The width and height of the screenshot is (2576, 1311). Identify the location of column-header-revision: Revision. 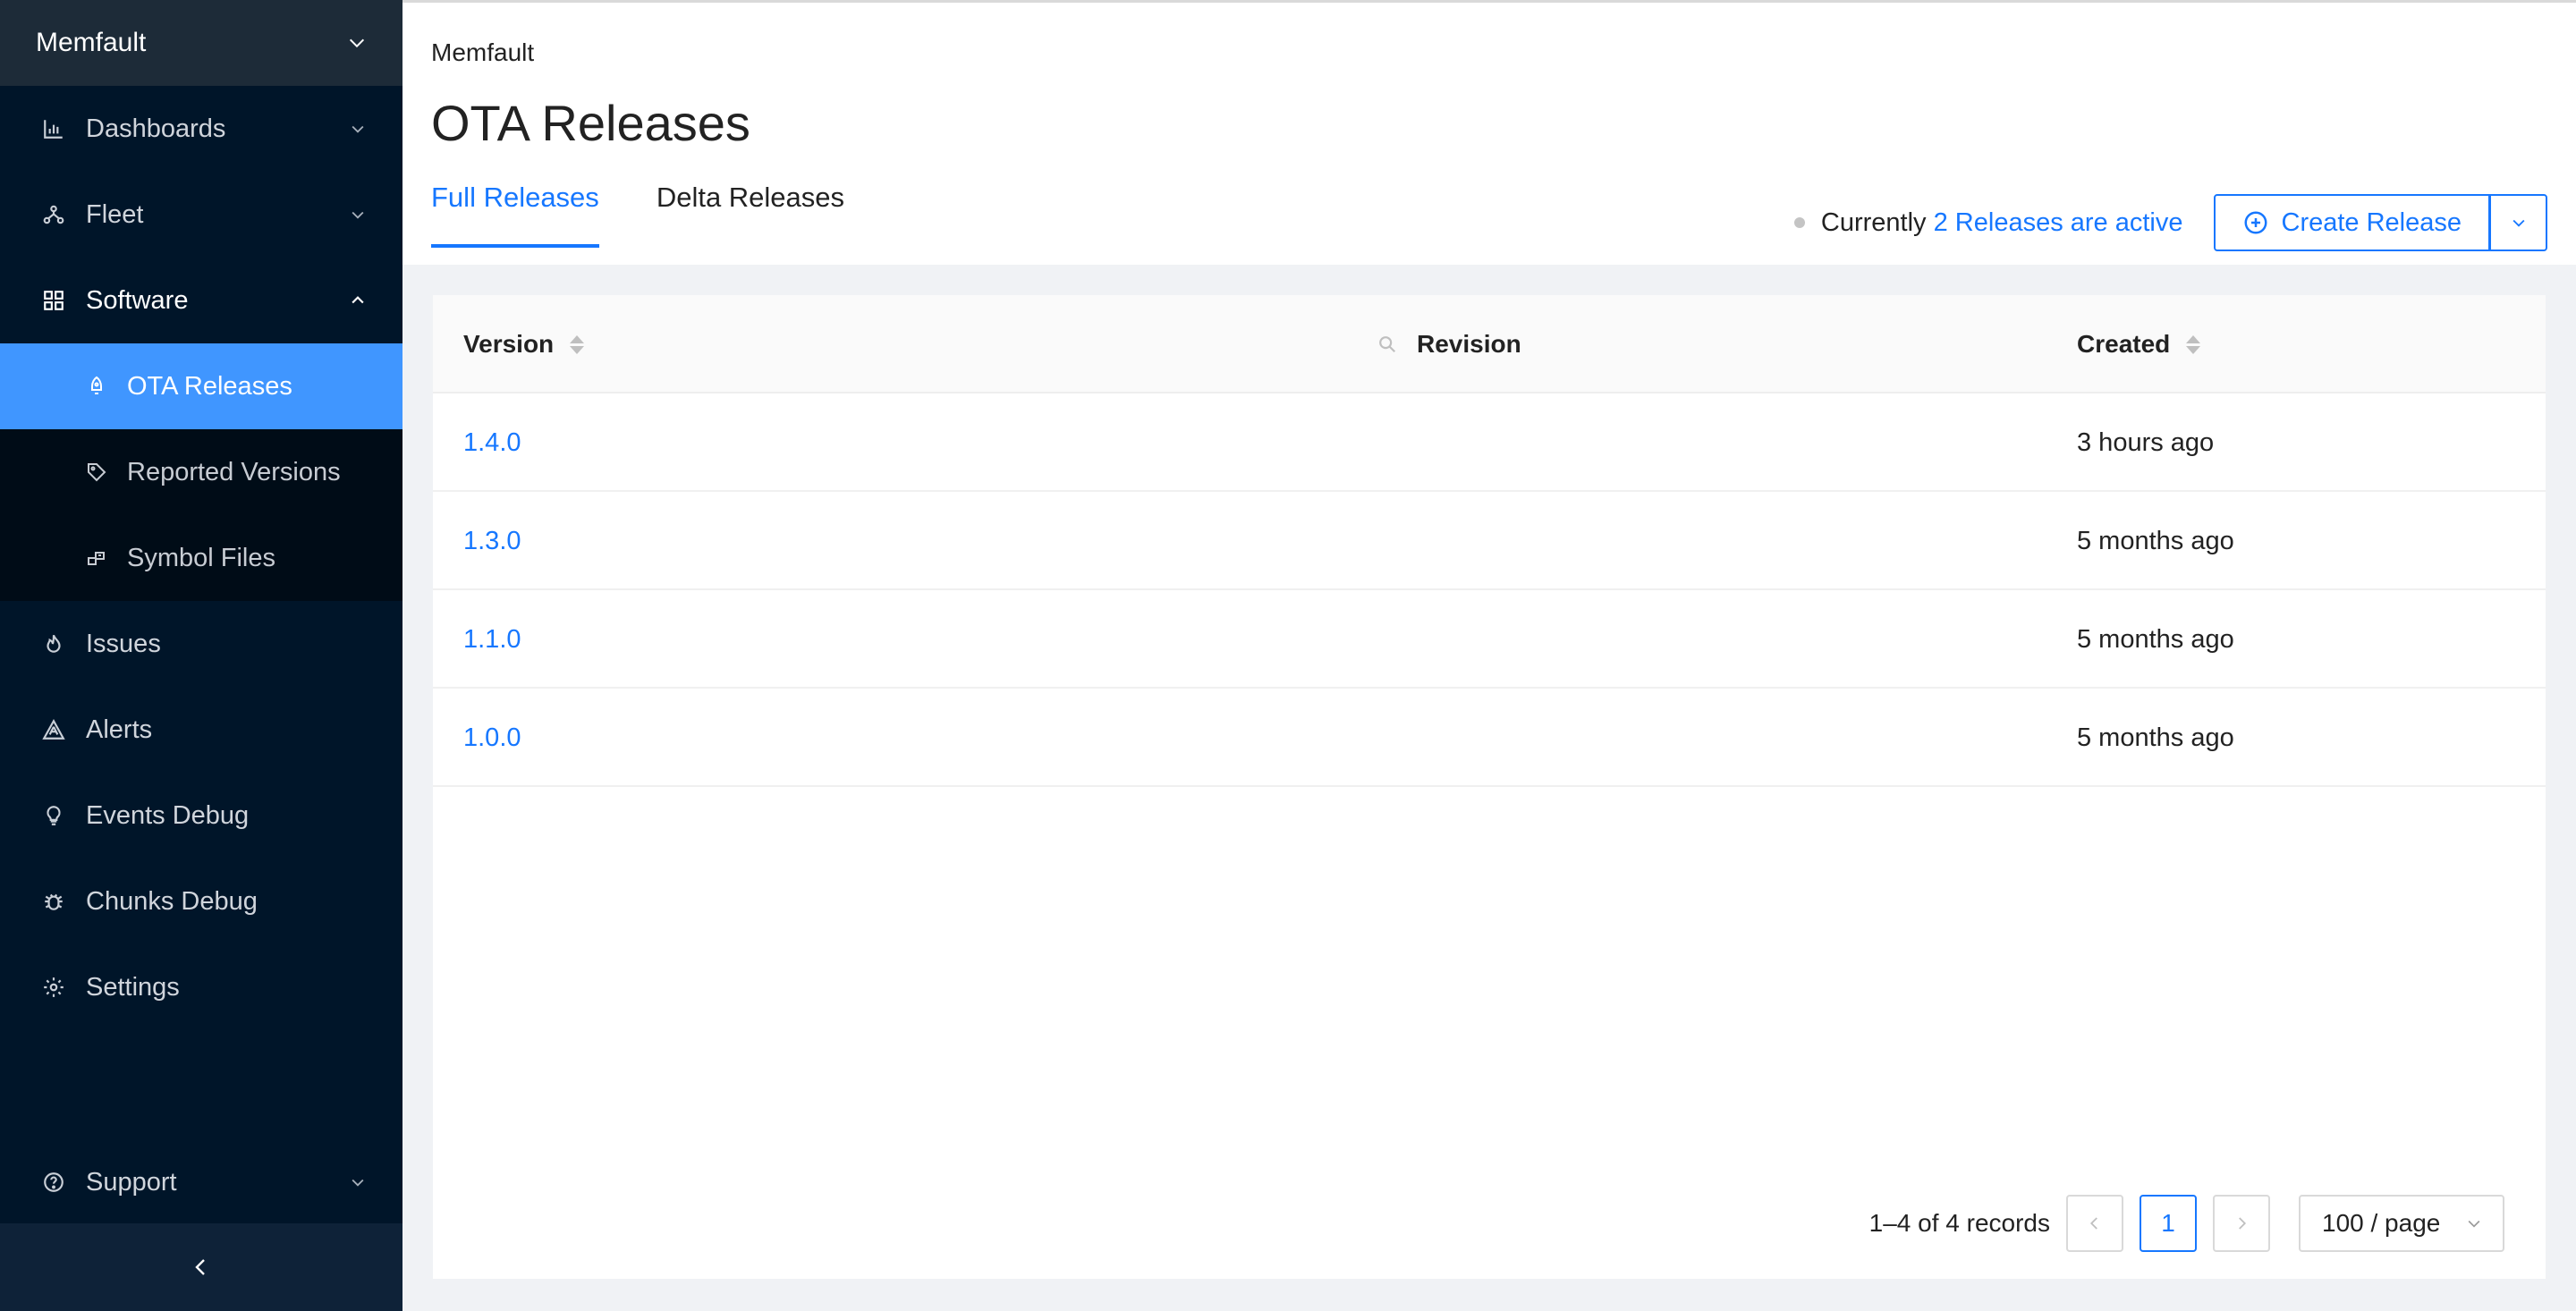
(1469, 344).